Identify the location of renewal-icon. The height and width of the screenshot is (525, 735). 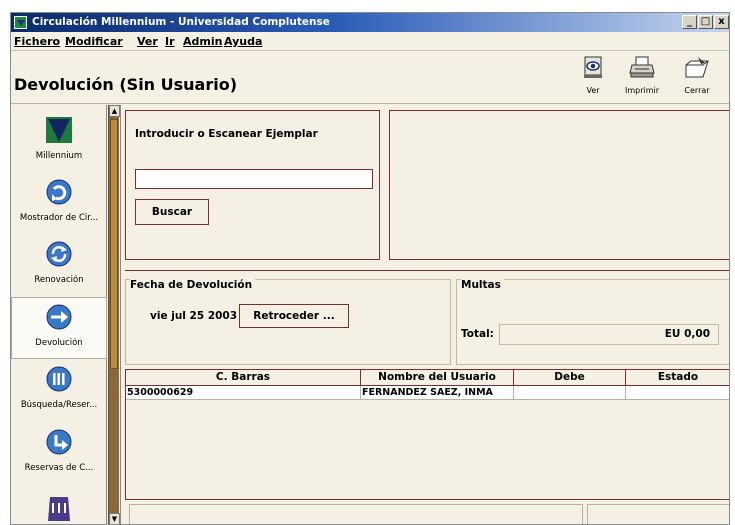
(59, 254).